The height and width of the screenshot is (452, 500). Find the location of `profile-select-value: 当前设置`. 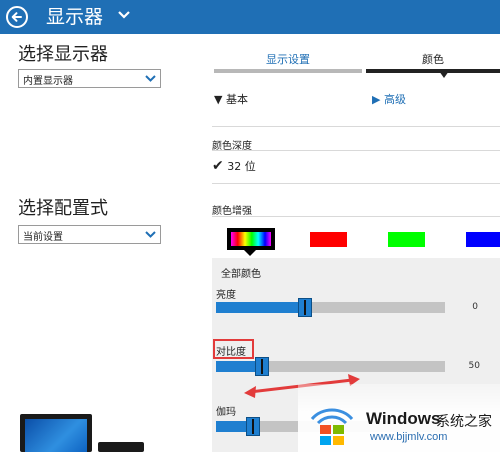

profile-select-value: 当前设置 is located at coordinates (43, 237).